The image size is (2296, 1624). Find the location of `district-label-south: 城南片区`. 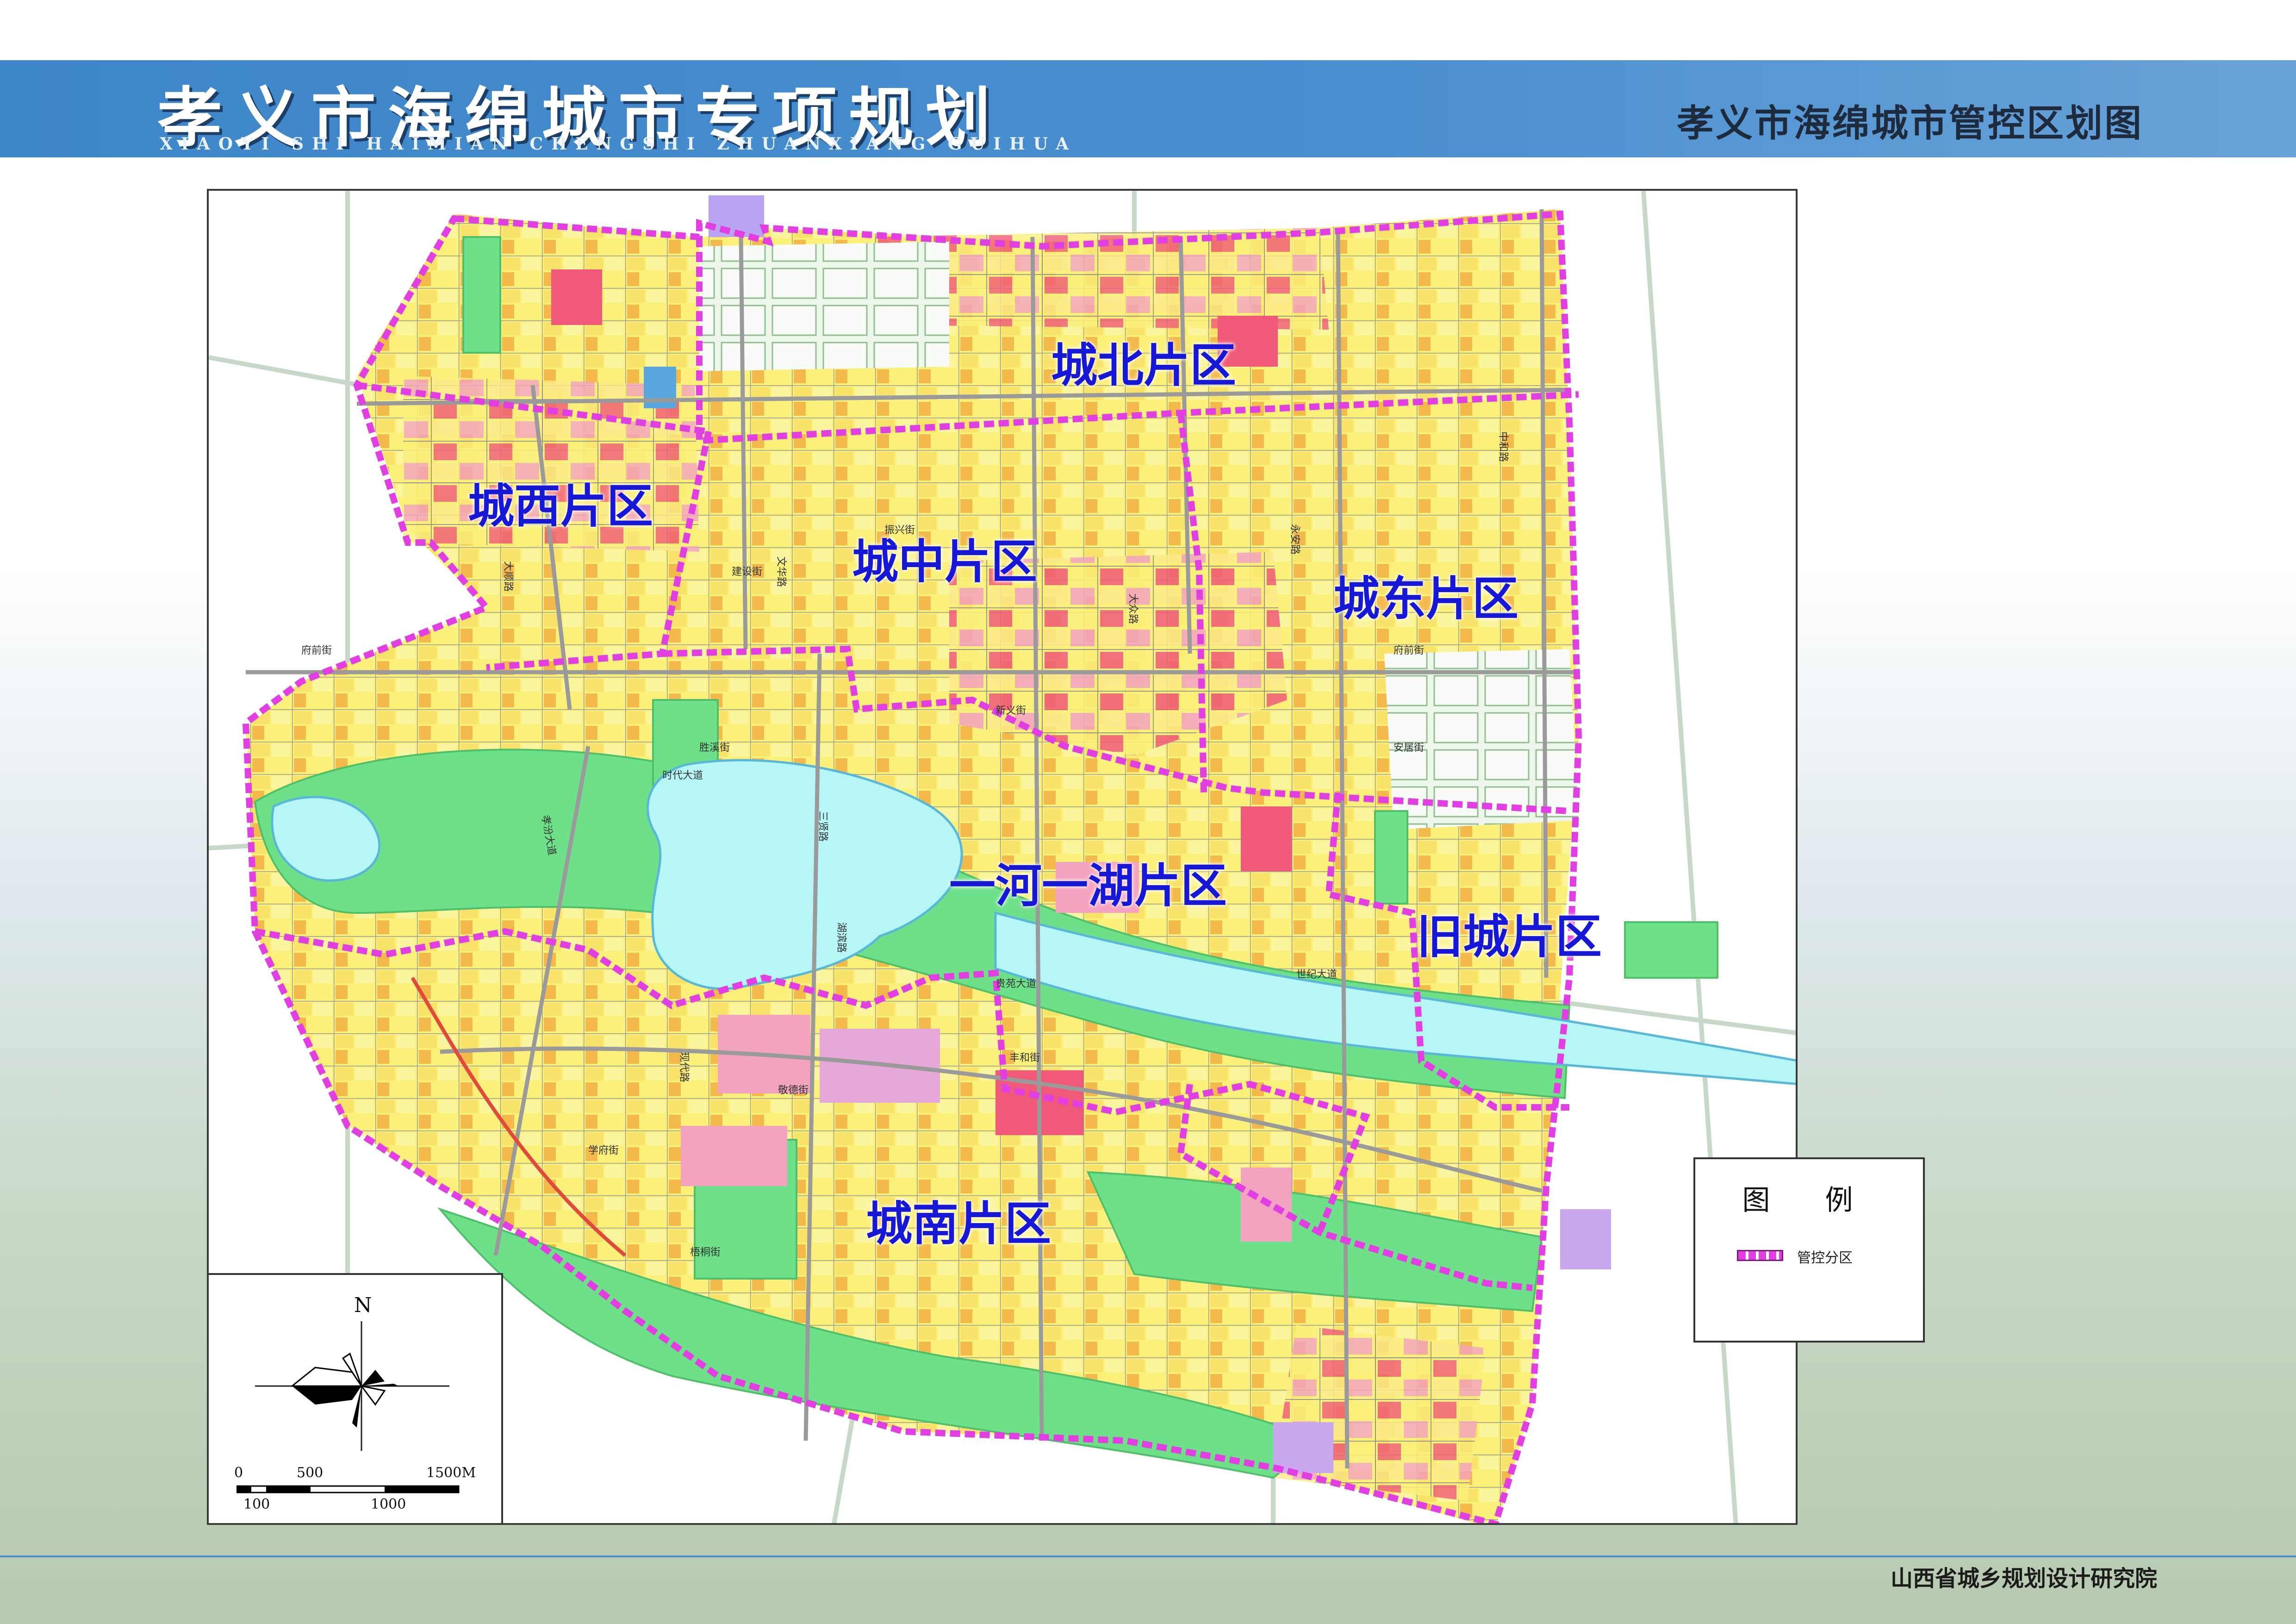

district-label-south: 城南片区 is located at coordinates (958, 1224).